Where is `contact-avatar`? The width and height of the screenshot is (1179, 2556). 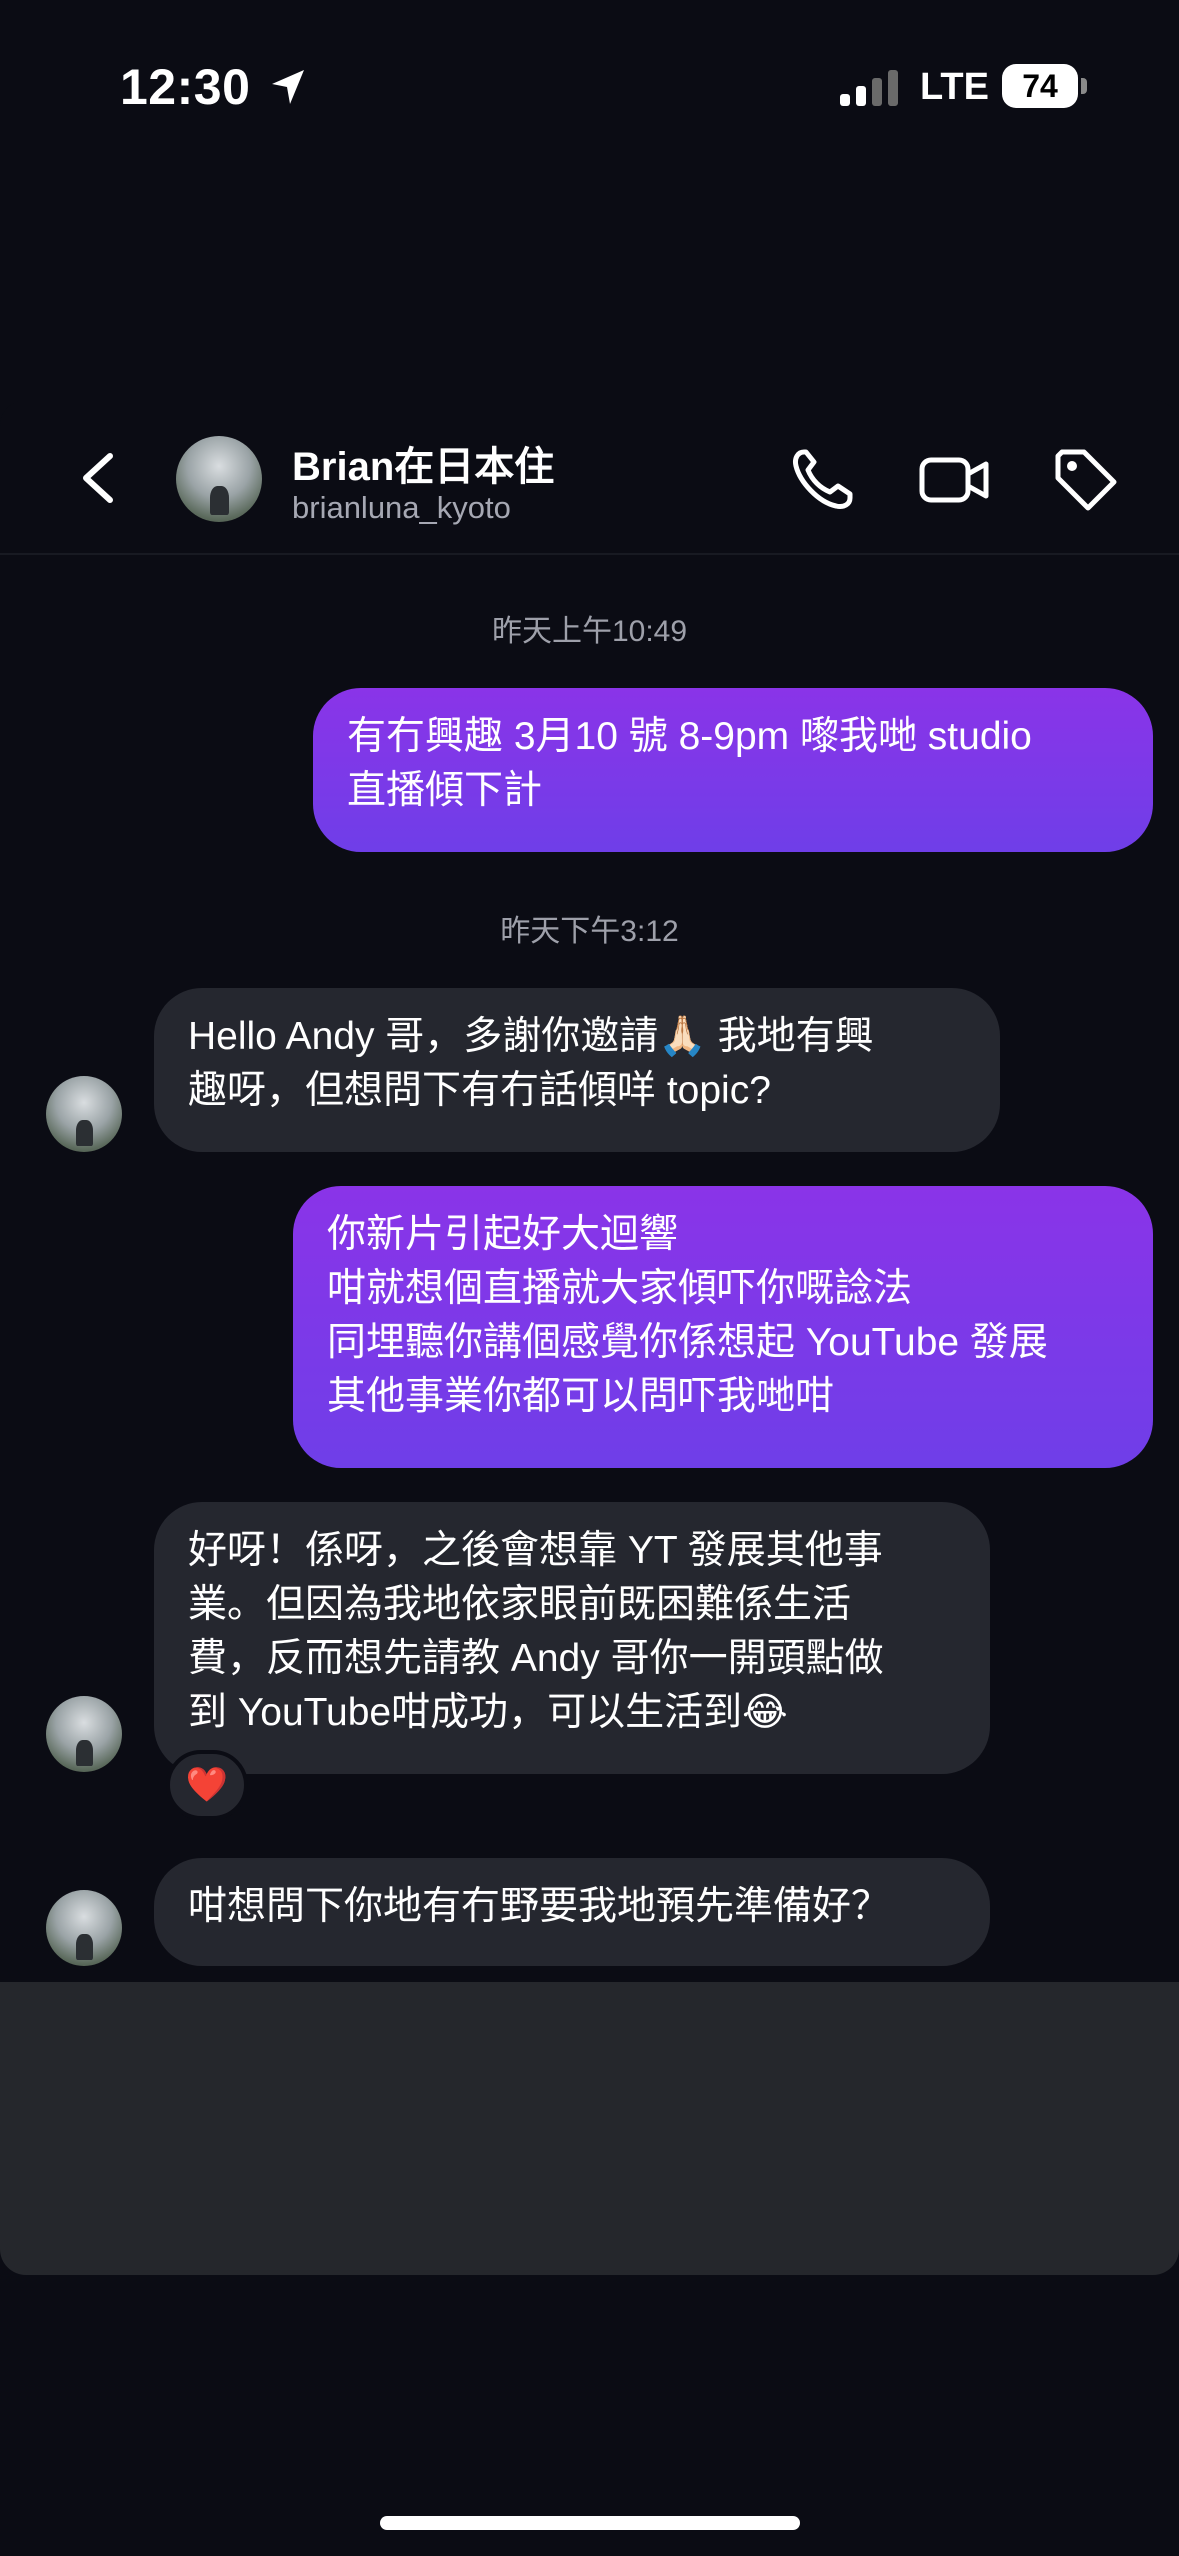
contact-avatar is located at coordinates (219, 479).